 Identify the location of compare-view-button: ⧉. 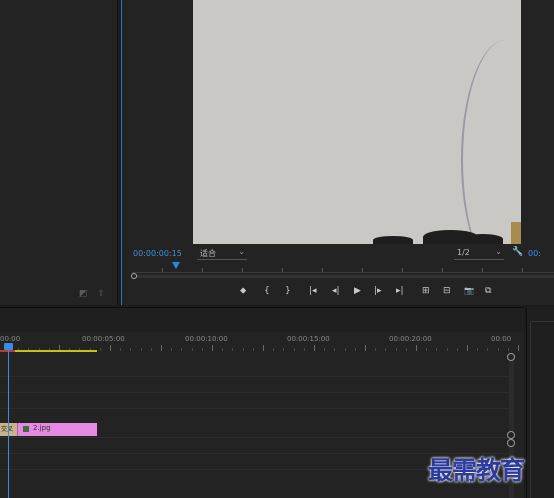
(488, 291).